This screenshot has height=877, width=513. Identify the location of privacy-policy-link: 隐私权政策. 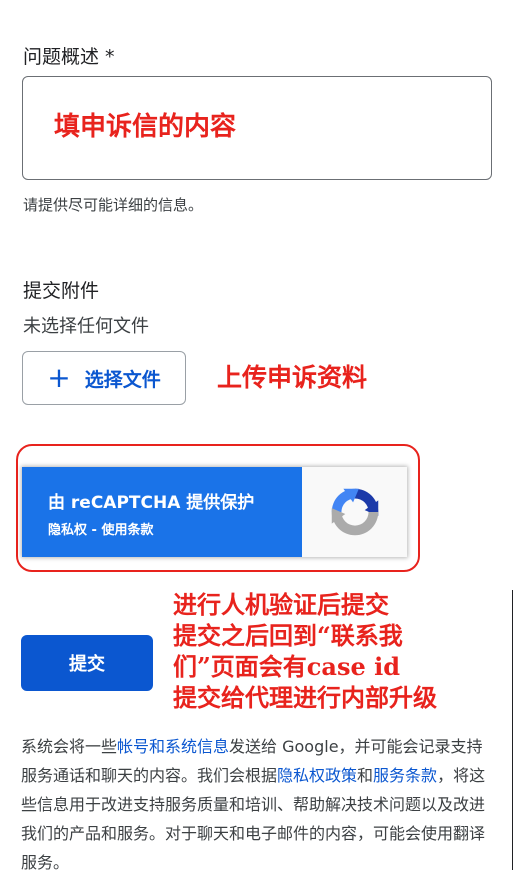
(317, 775).